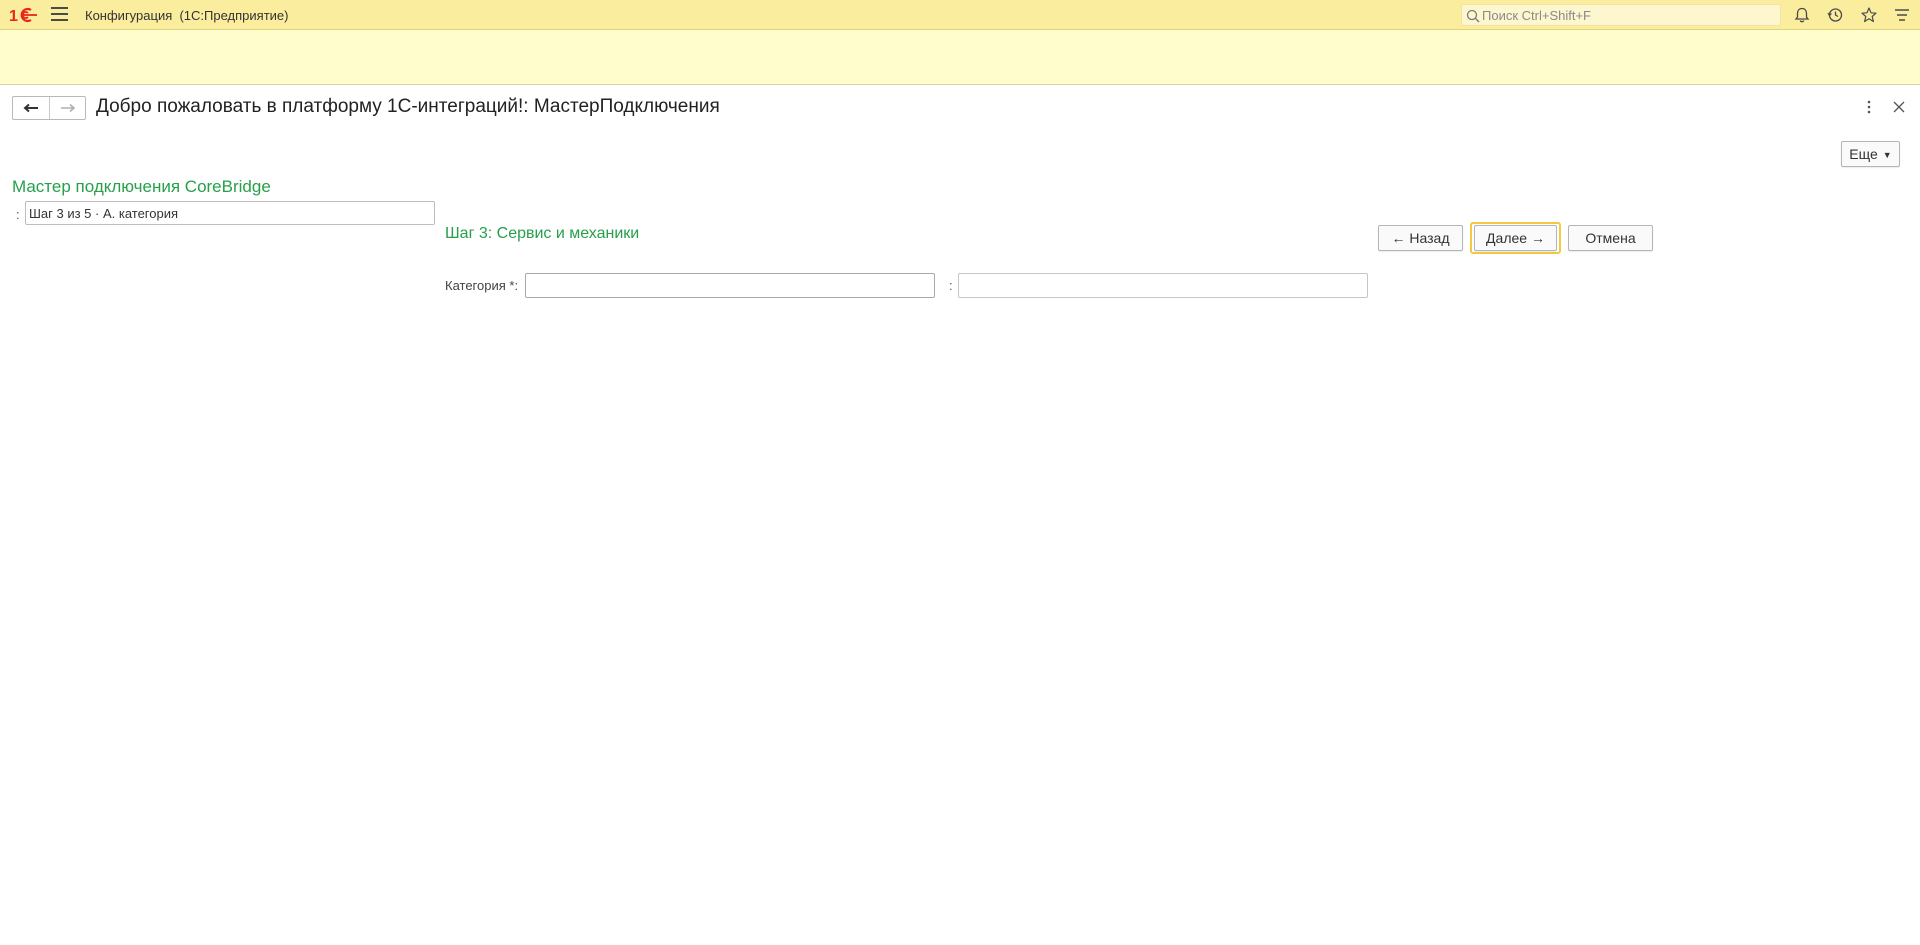 The height and width of the screenshot is (945, 1920). I want to click on svg-text: 1, so click(13, 16).